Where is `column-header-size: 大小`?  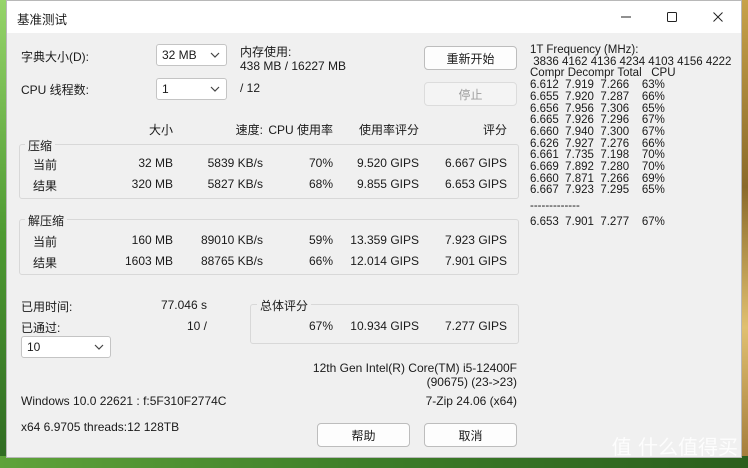 column-header-size: 大小 is located at coordinates (160, 130).